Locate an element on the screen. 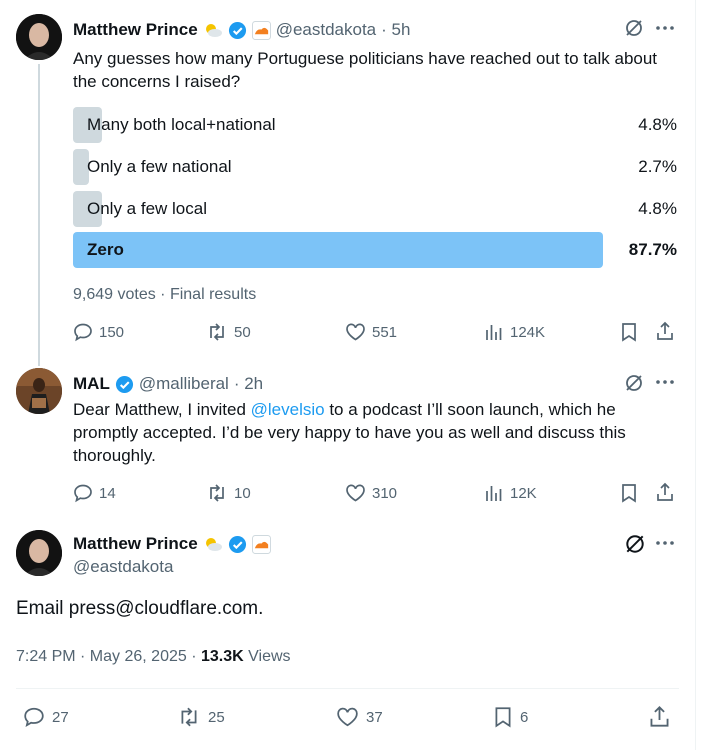 The width and height of the screenshot is (708, 750). repost-count: 50 is located at coordinates (242, 332).